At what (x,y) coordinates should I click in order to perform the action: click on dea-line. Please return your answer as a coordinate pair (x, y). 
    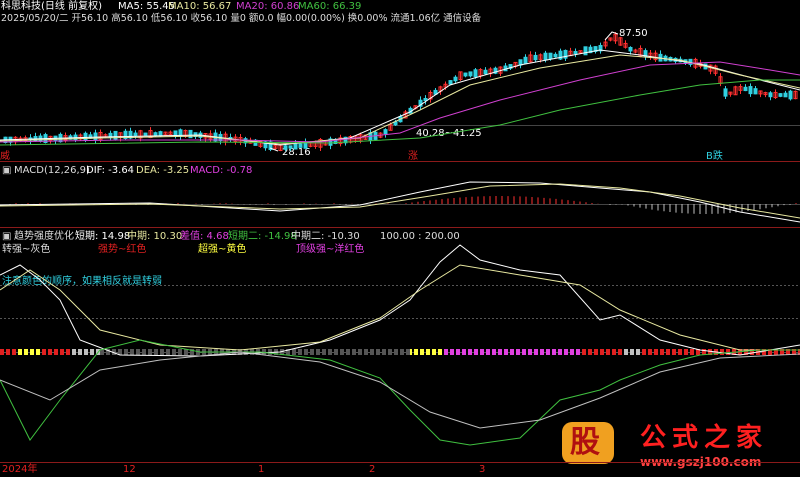
    Looking at the image, I should click on (400, 201).